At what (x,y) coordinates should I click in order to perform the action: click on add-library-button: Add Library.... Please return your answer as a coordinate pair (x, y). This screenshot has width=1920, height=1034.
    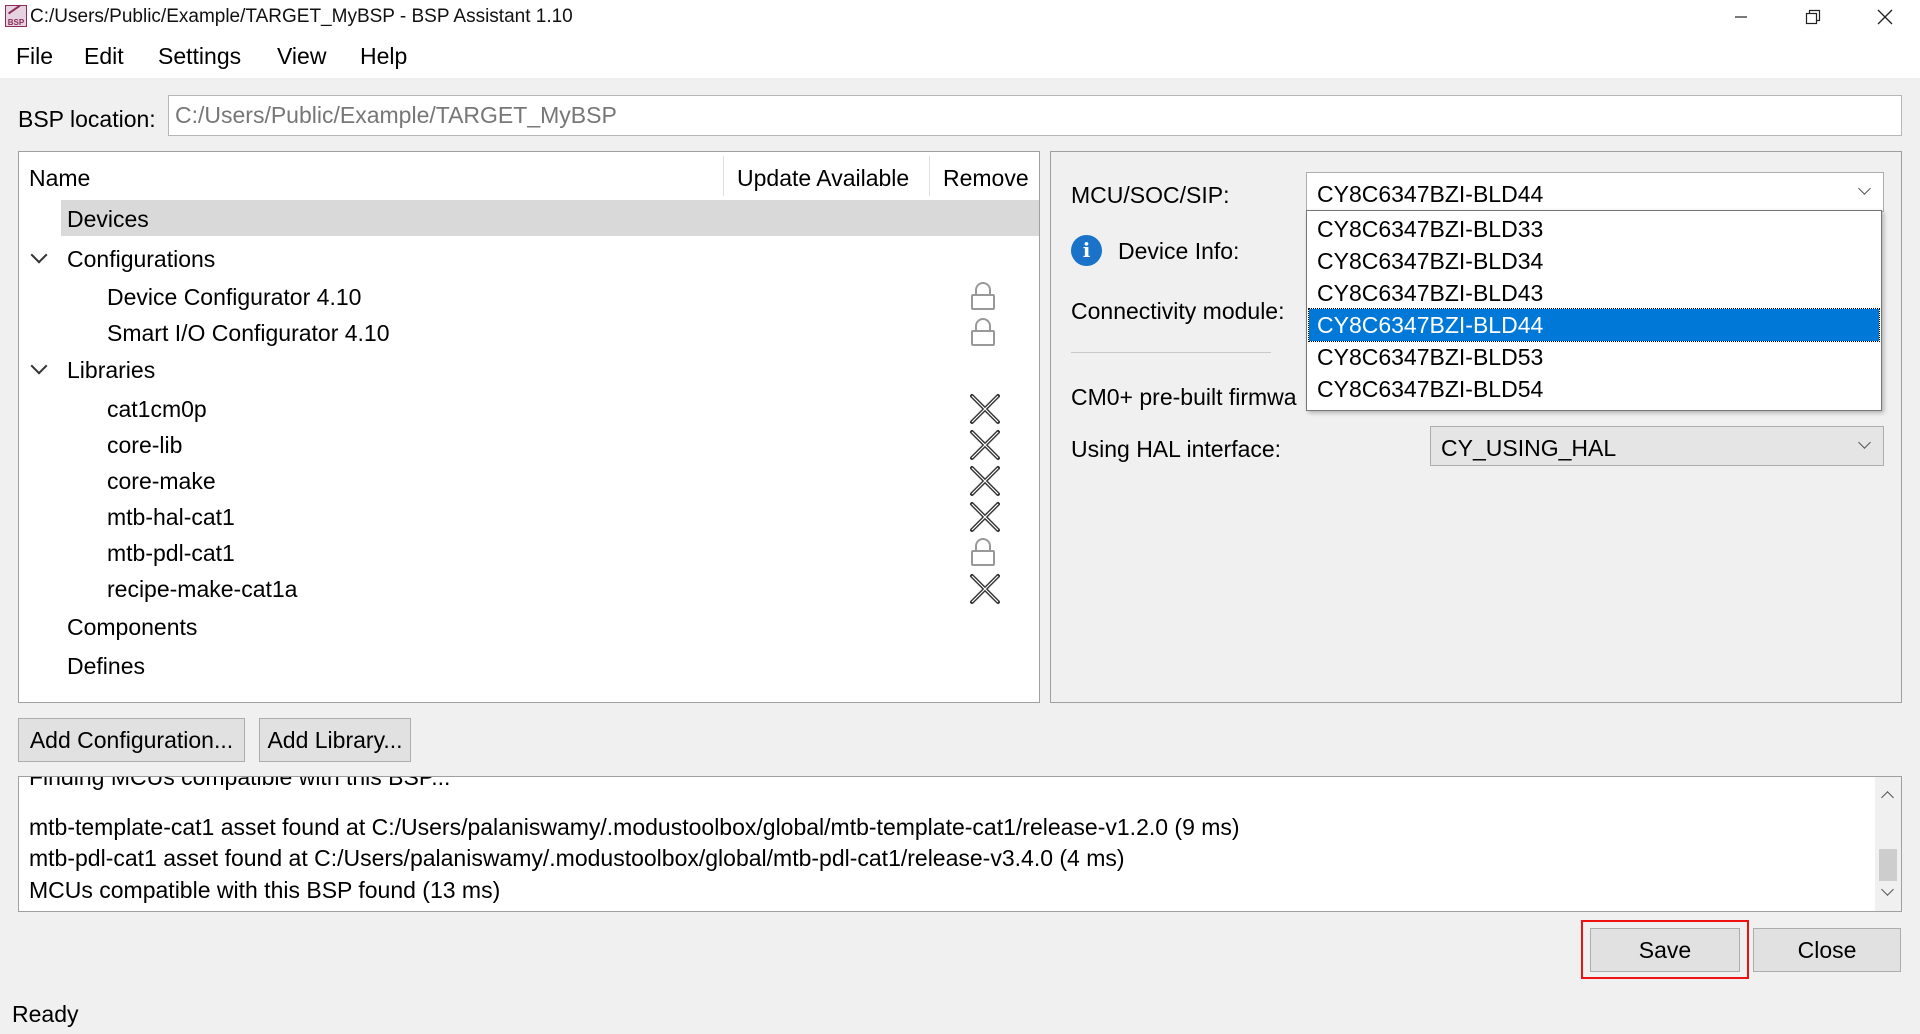
    Looking at the image, I should click on (335, 740).